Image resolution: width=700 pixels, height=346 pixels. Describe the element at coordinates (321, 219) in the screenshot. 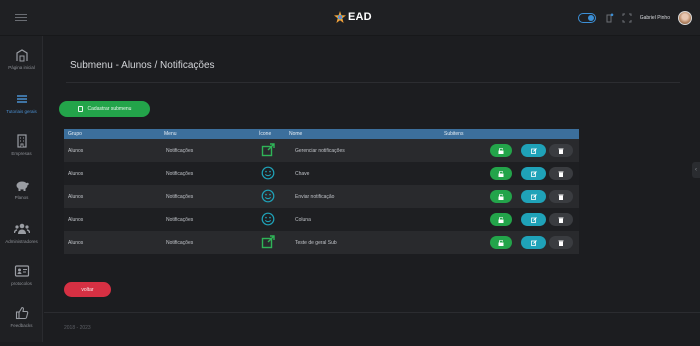

I see `table-row: Alunos Notificações Coluna` at that location.